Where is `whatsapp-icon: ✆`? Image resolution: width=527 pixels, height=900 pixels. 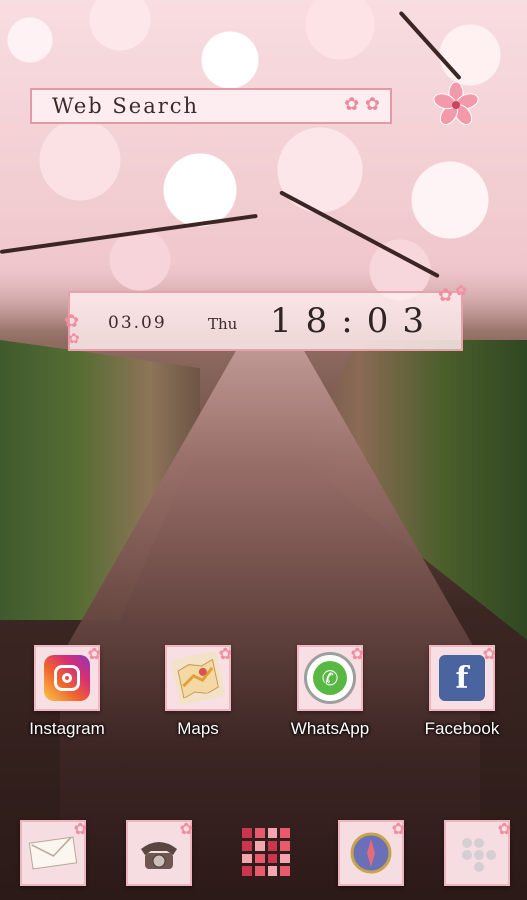
whatsapp-icon: ✆ is located at coordinates (330, 678).